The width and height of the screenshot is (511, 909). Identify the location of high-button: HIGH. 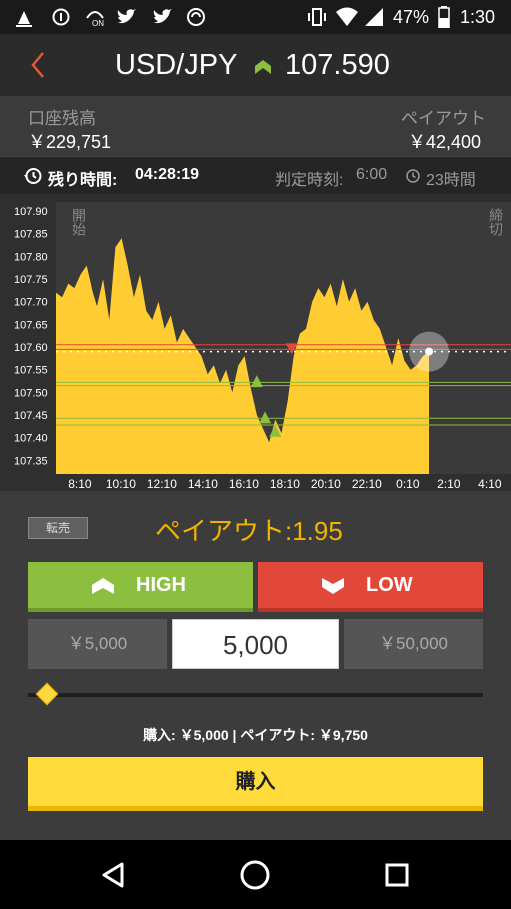
(140, 587).